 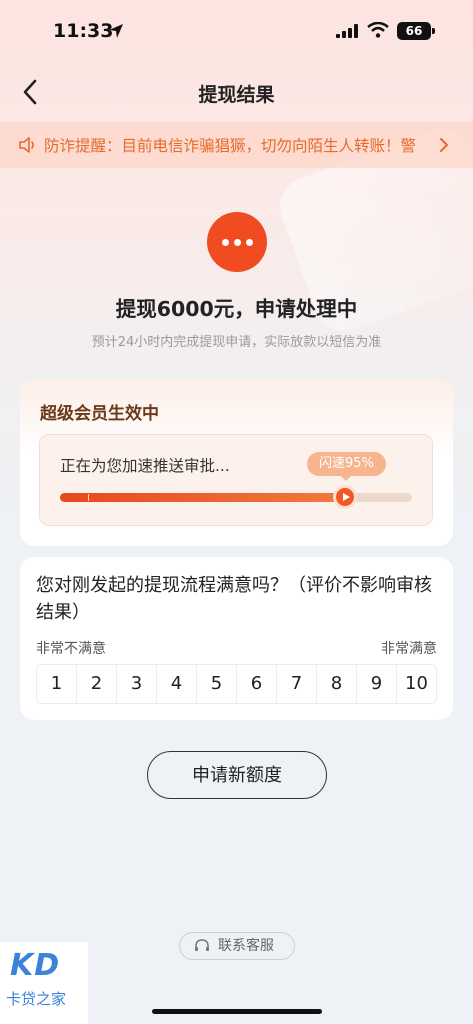 What do you see at coordinates (414, 31) in the screenshot?
I see `battery-icon: 66` at bounding box center [414, 31].